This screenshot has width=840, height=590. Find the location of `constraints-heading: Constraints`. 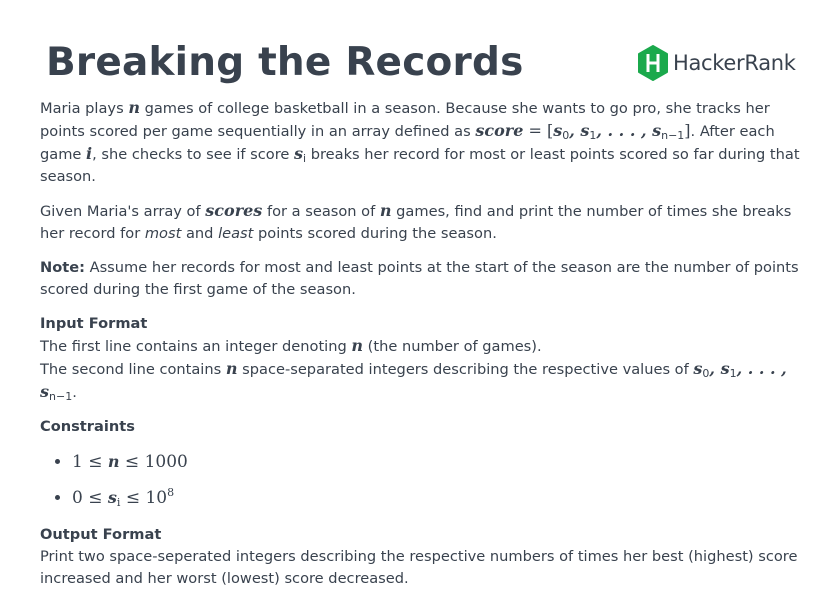

constraints-heading: Constraints is located at coordinates (87, 426).